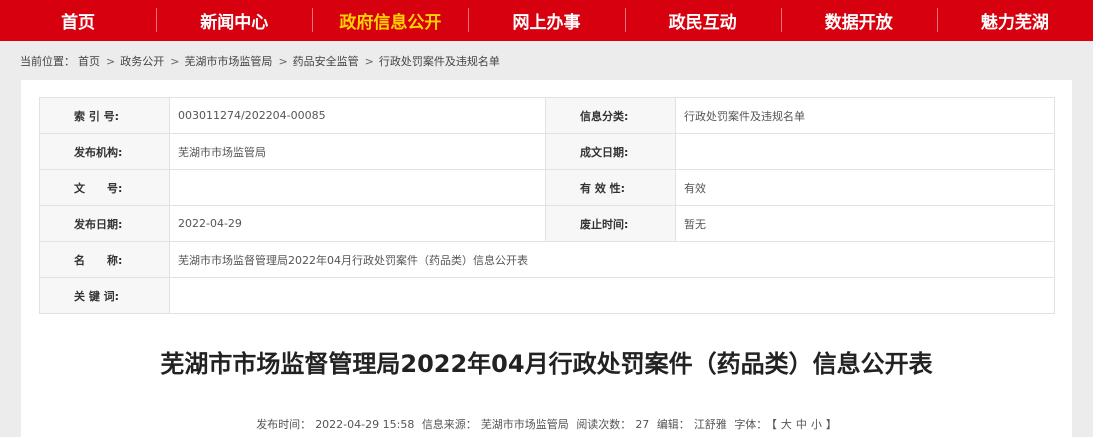 The image size is (1093, 437). Describe the element at coordinates (365, 424) in the screenshot. I see `publish-time-value: 2022-04-29 15:58` at that location.